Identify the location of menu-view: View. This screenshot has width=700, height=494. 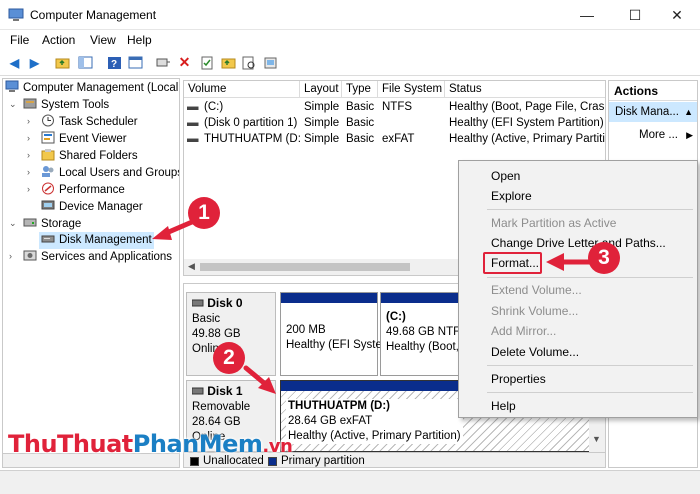
(103, 40).